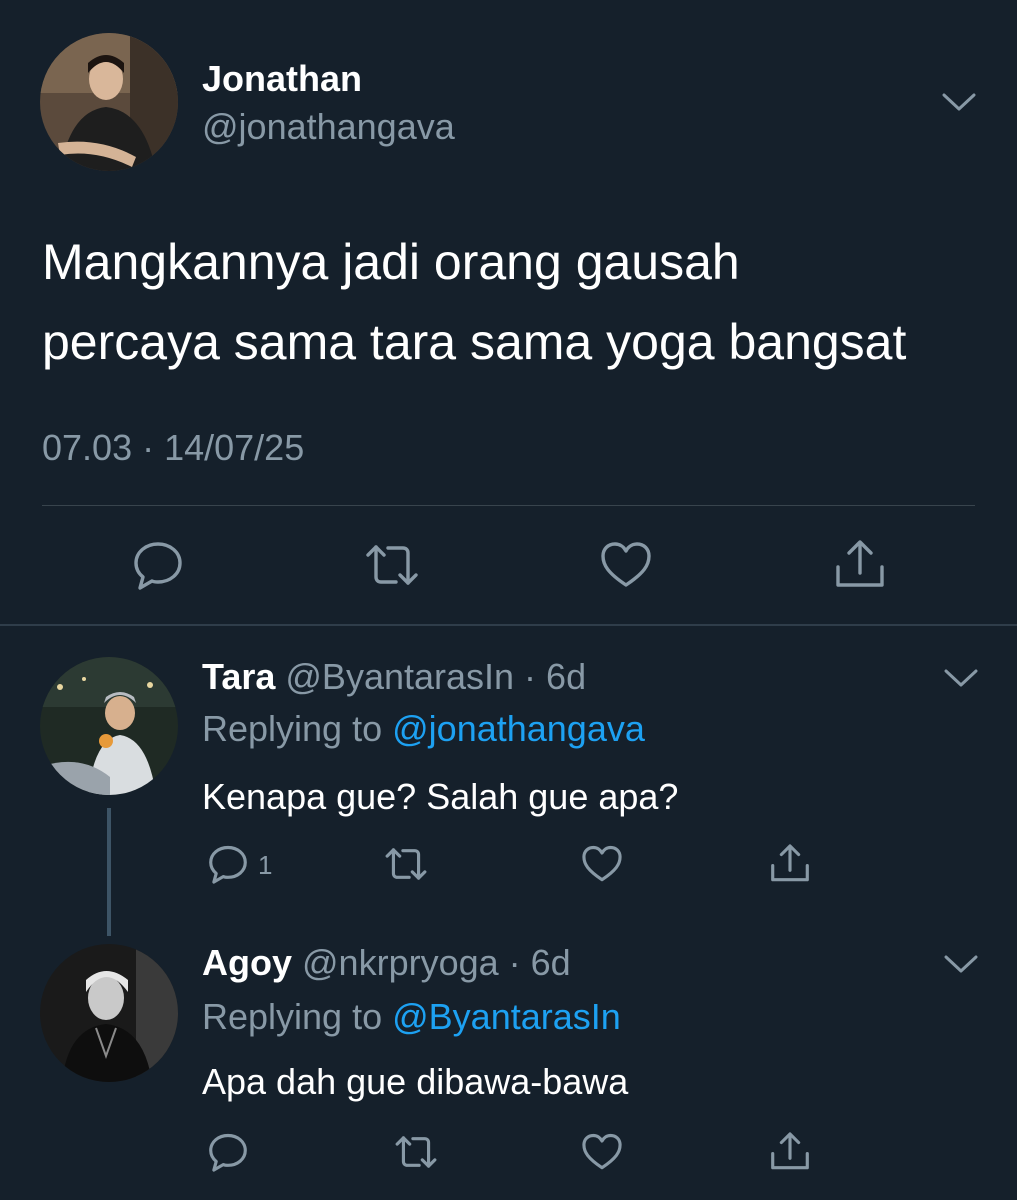 This screenshot has height=1200, width=1017. Describe the element at coordinates (506, 1016) in the screenshot. I see `replying-to-link: @ByantarasIn` at that location.